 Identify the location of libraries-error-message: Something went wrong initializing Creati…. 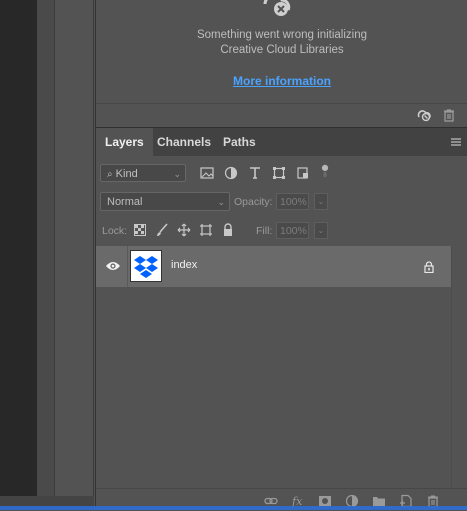
(281, 43).